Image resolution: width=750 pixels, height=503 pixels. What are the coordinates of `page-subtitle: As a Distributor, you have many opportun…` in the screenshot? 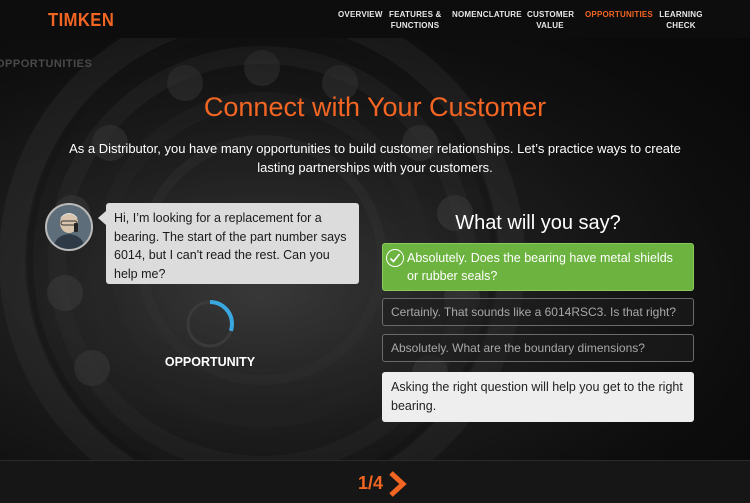 It's located at (375, 158).